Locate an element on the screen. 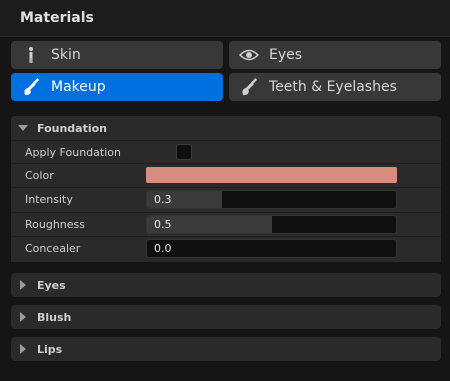 The height and width of the screenshot is (381, 450). color-row: Color is located at coordinates (226, 175).